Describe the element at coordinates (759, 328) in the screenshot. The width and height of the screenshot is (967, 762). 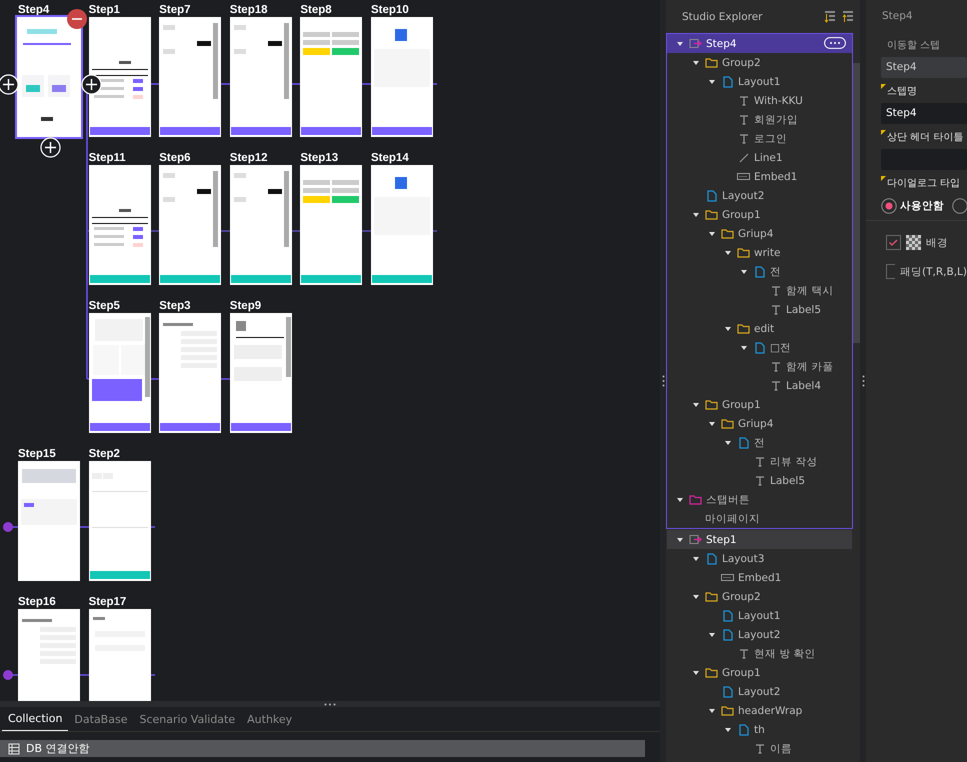
I see `tree-item: edit` at that location.